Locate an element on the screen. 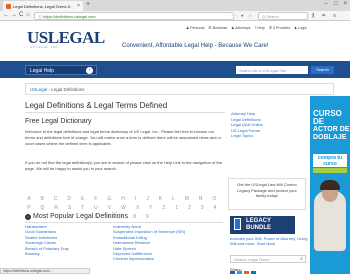 Image resolution: width=350 pixels, height=274 pixels. window-controls: – □ × is located at coordinates (336, 4).